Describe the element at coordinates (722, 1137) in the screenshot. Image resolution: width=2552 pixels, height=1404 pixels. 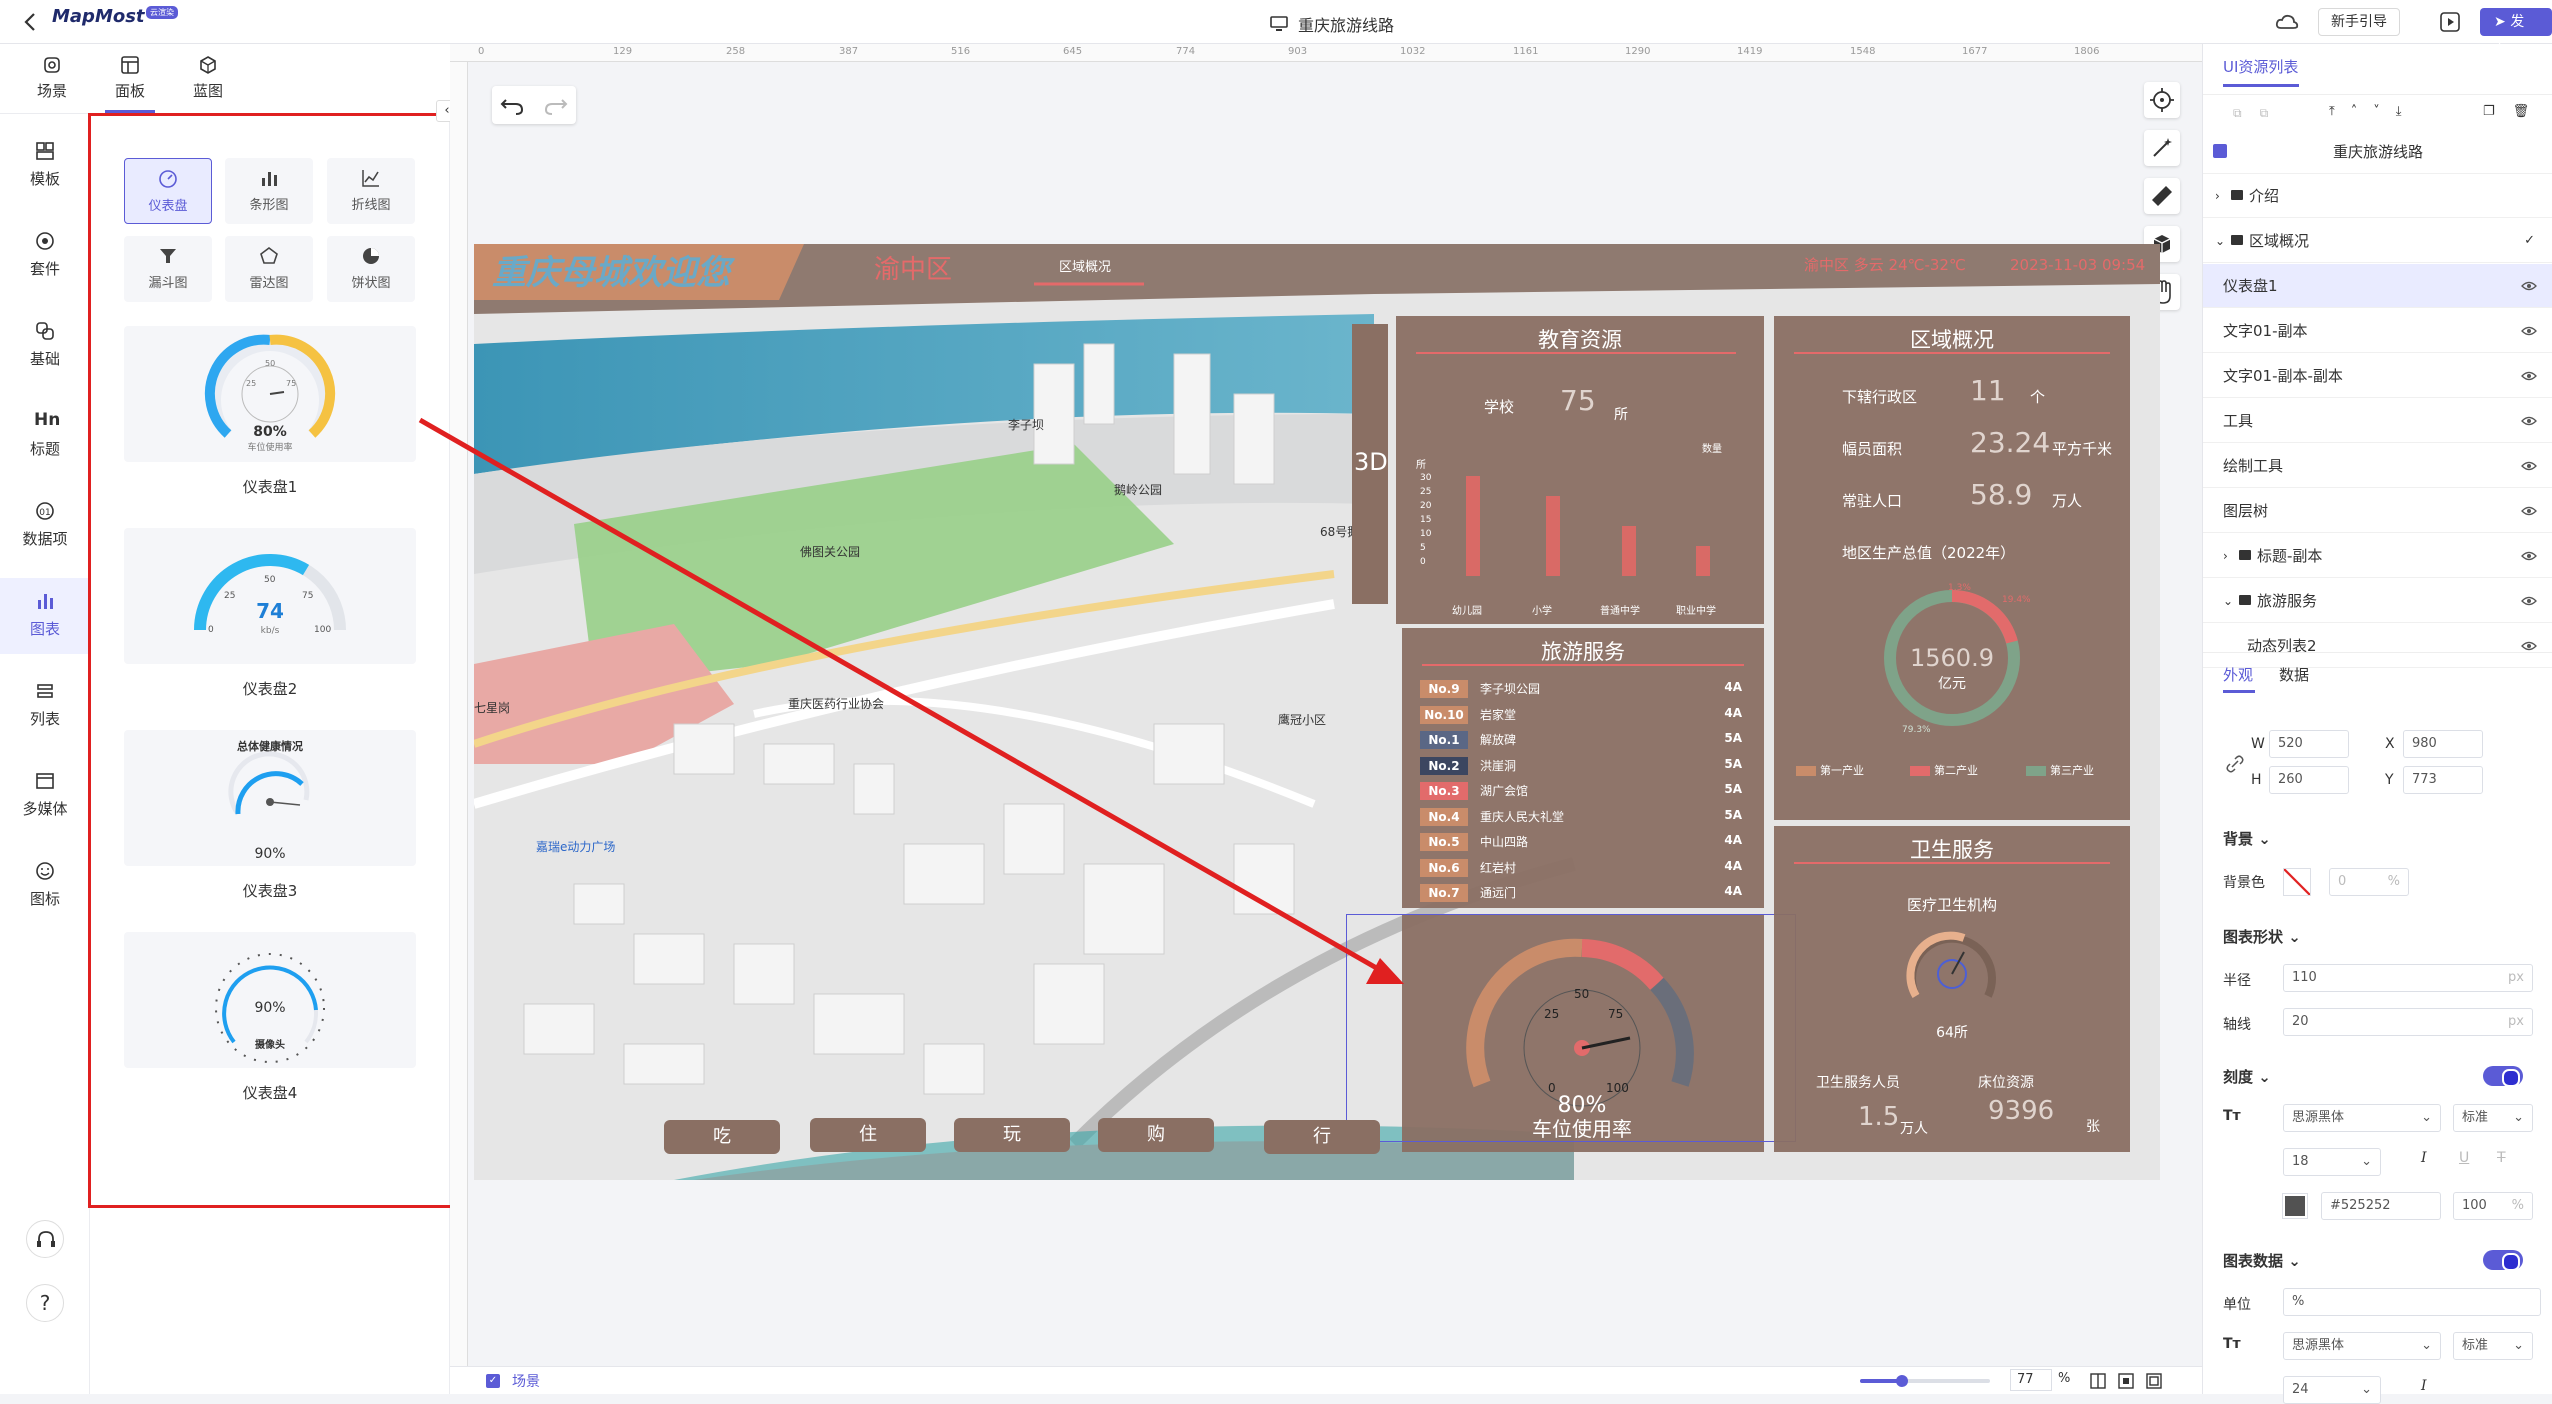
I see `scene-button-eat: 吃` at that location.